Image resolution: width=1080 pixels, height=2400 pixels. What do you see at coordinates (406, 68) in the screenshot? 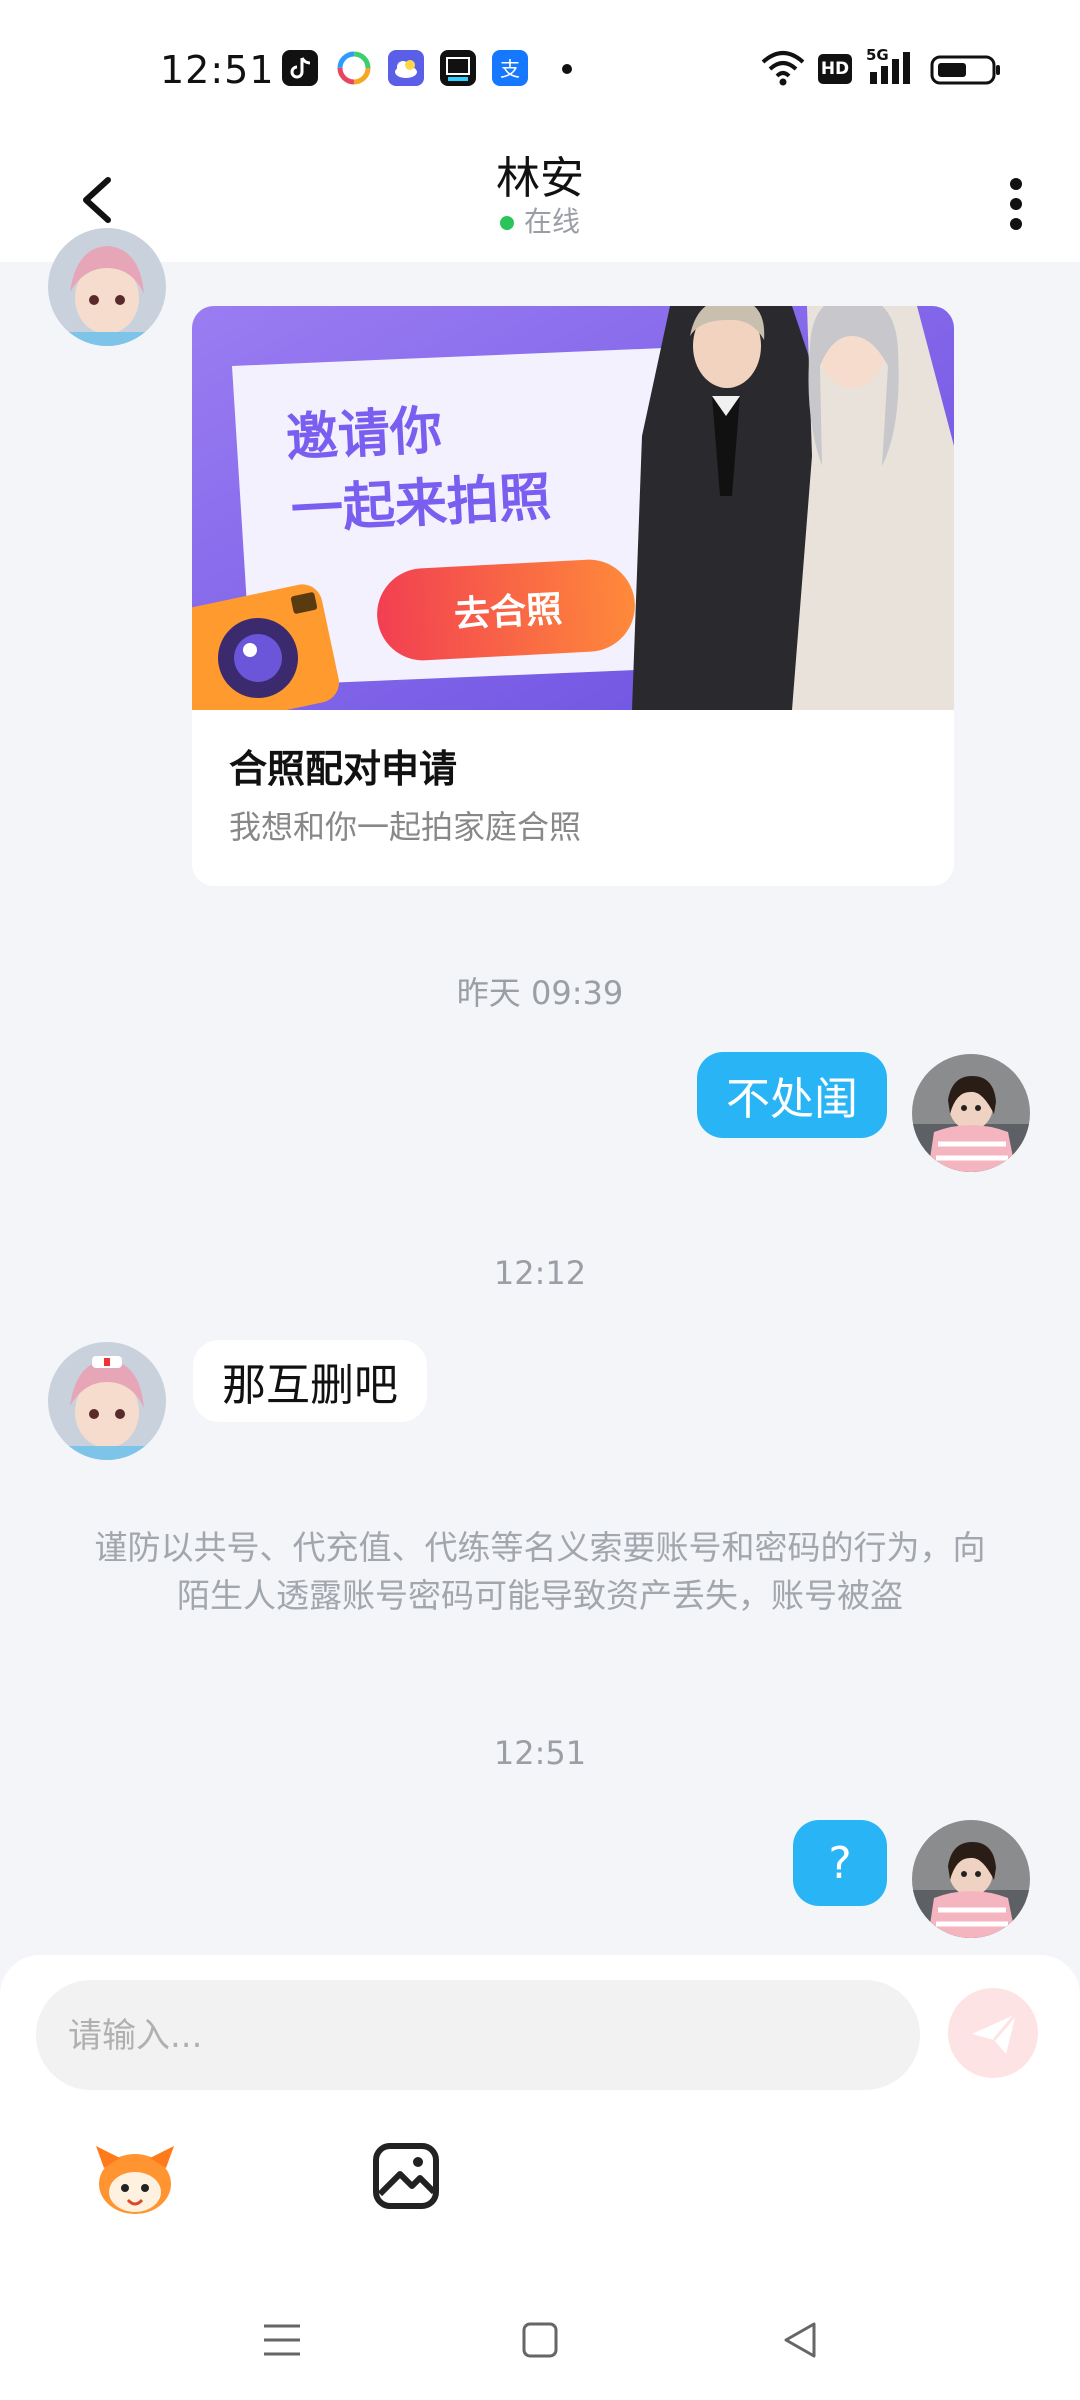
I see `weather-icon` at bounding box center [406, 68].